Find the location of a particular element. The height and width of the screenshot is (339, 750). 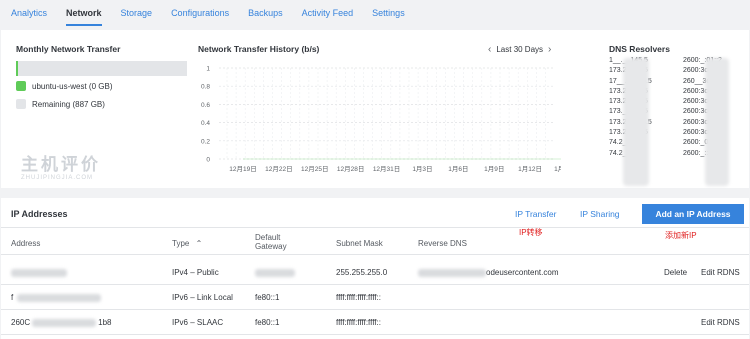

column-gateway-line1: Default is located at coordinates (268, 237).